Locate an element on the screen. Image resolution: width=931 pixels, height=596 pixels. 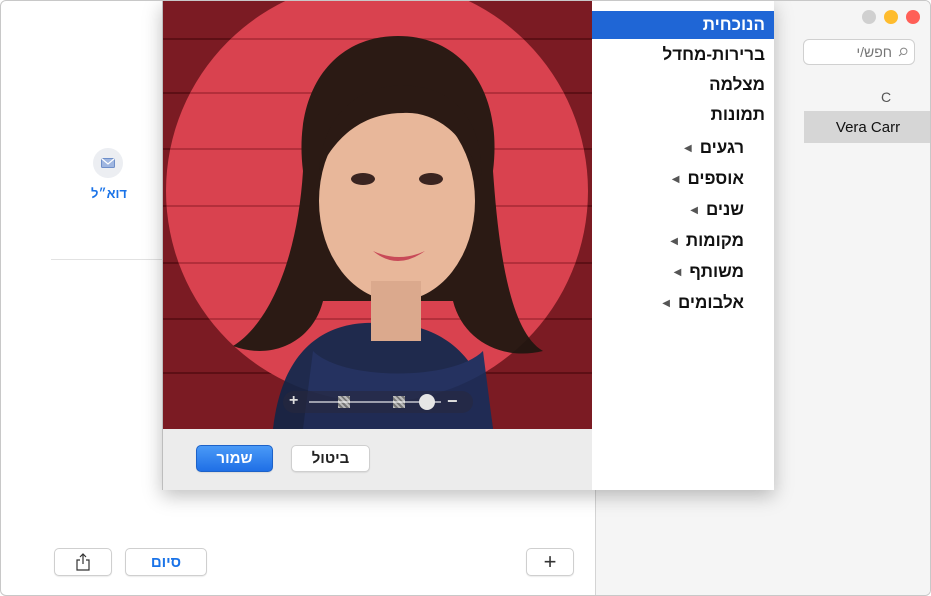
menu-item-places: מקומות ◀ is located at coordinates (683, 241).